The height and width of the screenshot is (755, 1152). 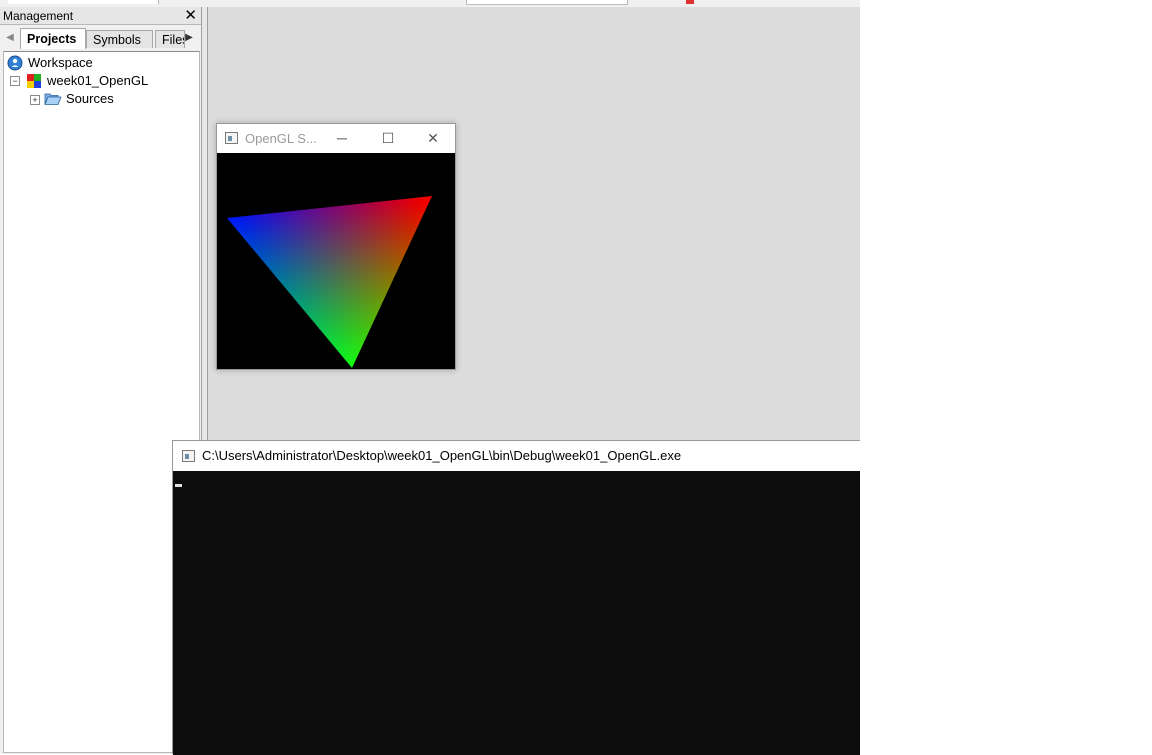 I want to click on management-tabs: ◀ Projects Symbols Files ▶, so click(x=100, y=39).